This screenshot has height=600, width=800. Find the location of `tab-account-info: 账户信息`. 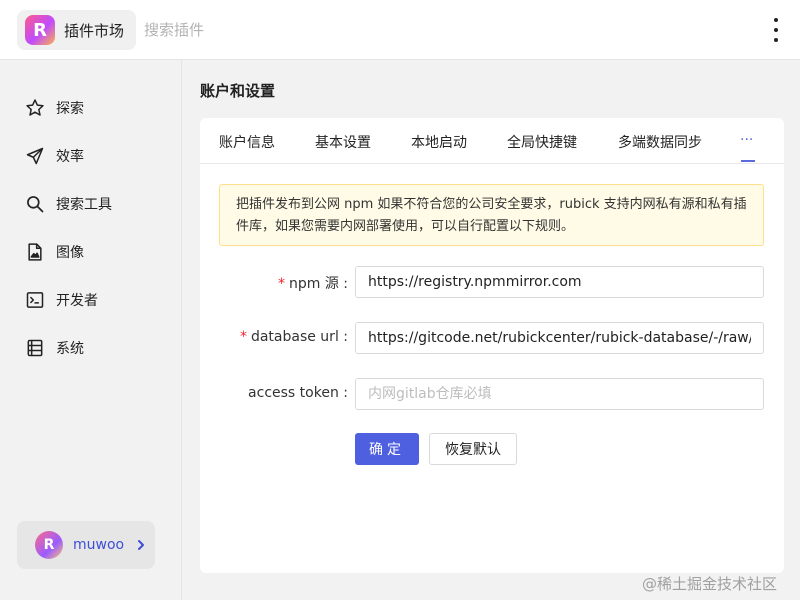

tab-account-info: 账户信息 is located at coordinates (247, 142).